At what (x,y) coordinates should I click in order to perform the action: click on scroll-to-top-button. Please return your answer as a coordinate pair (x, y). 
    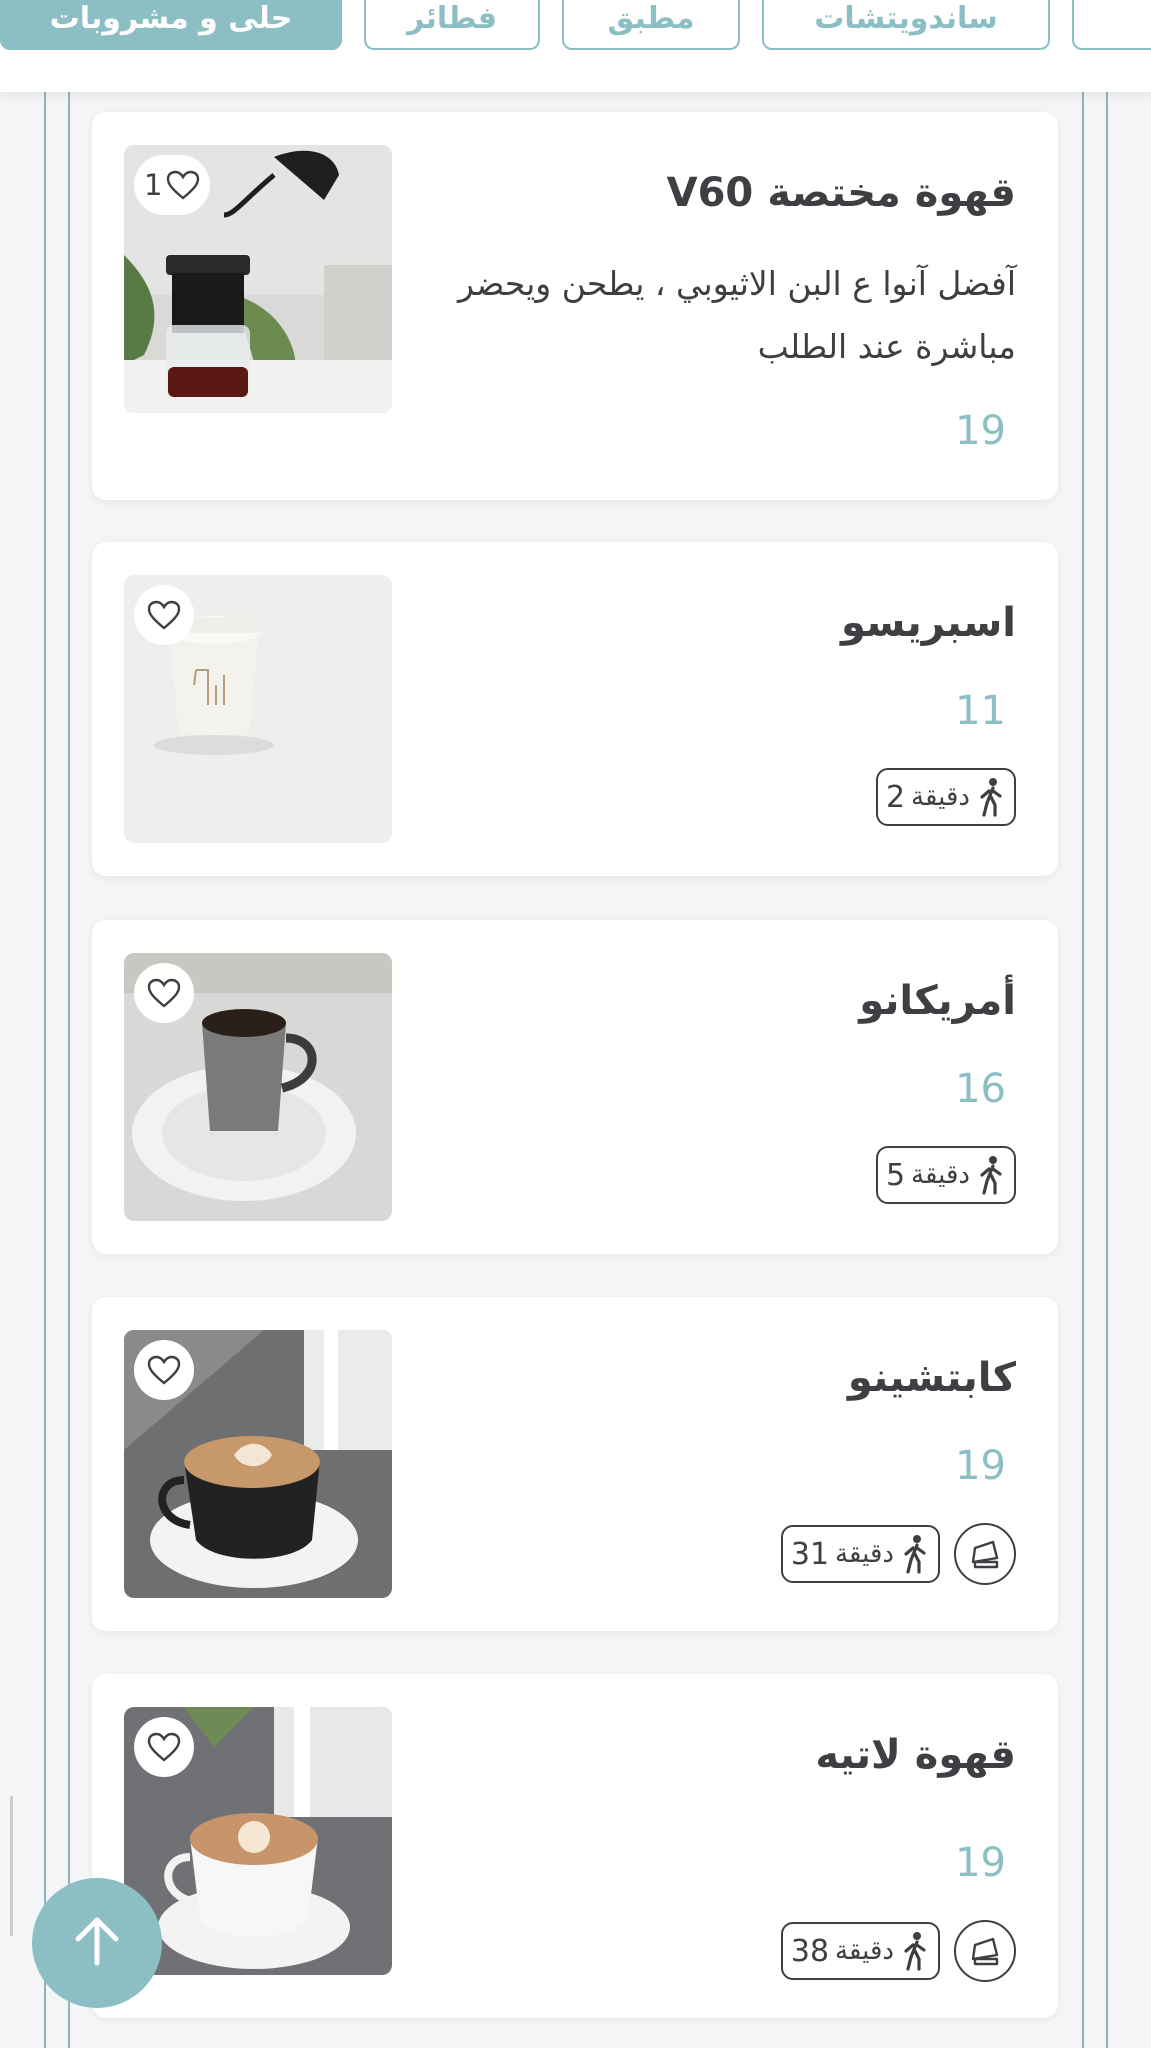
    Looking at the image, I should click on (97, 1943).